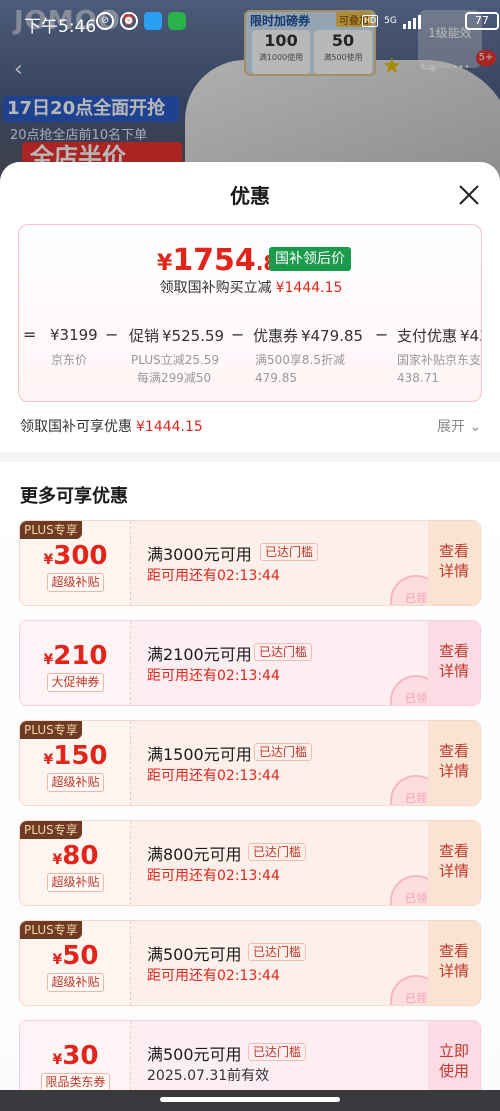 The width and height of the screenshot is (500, 1111). I want to click on coupon-value-area: ¥210 大促神券, so click(75, 663).